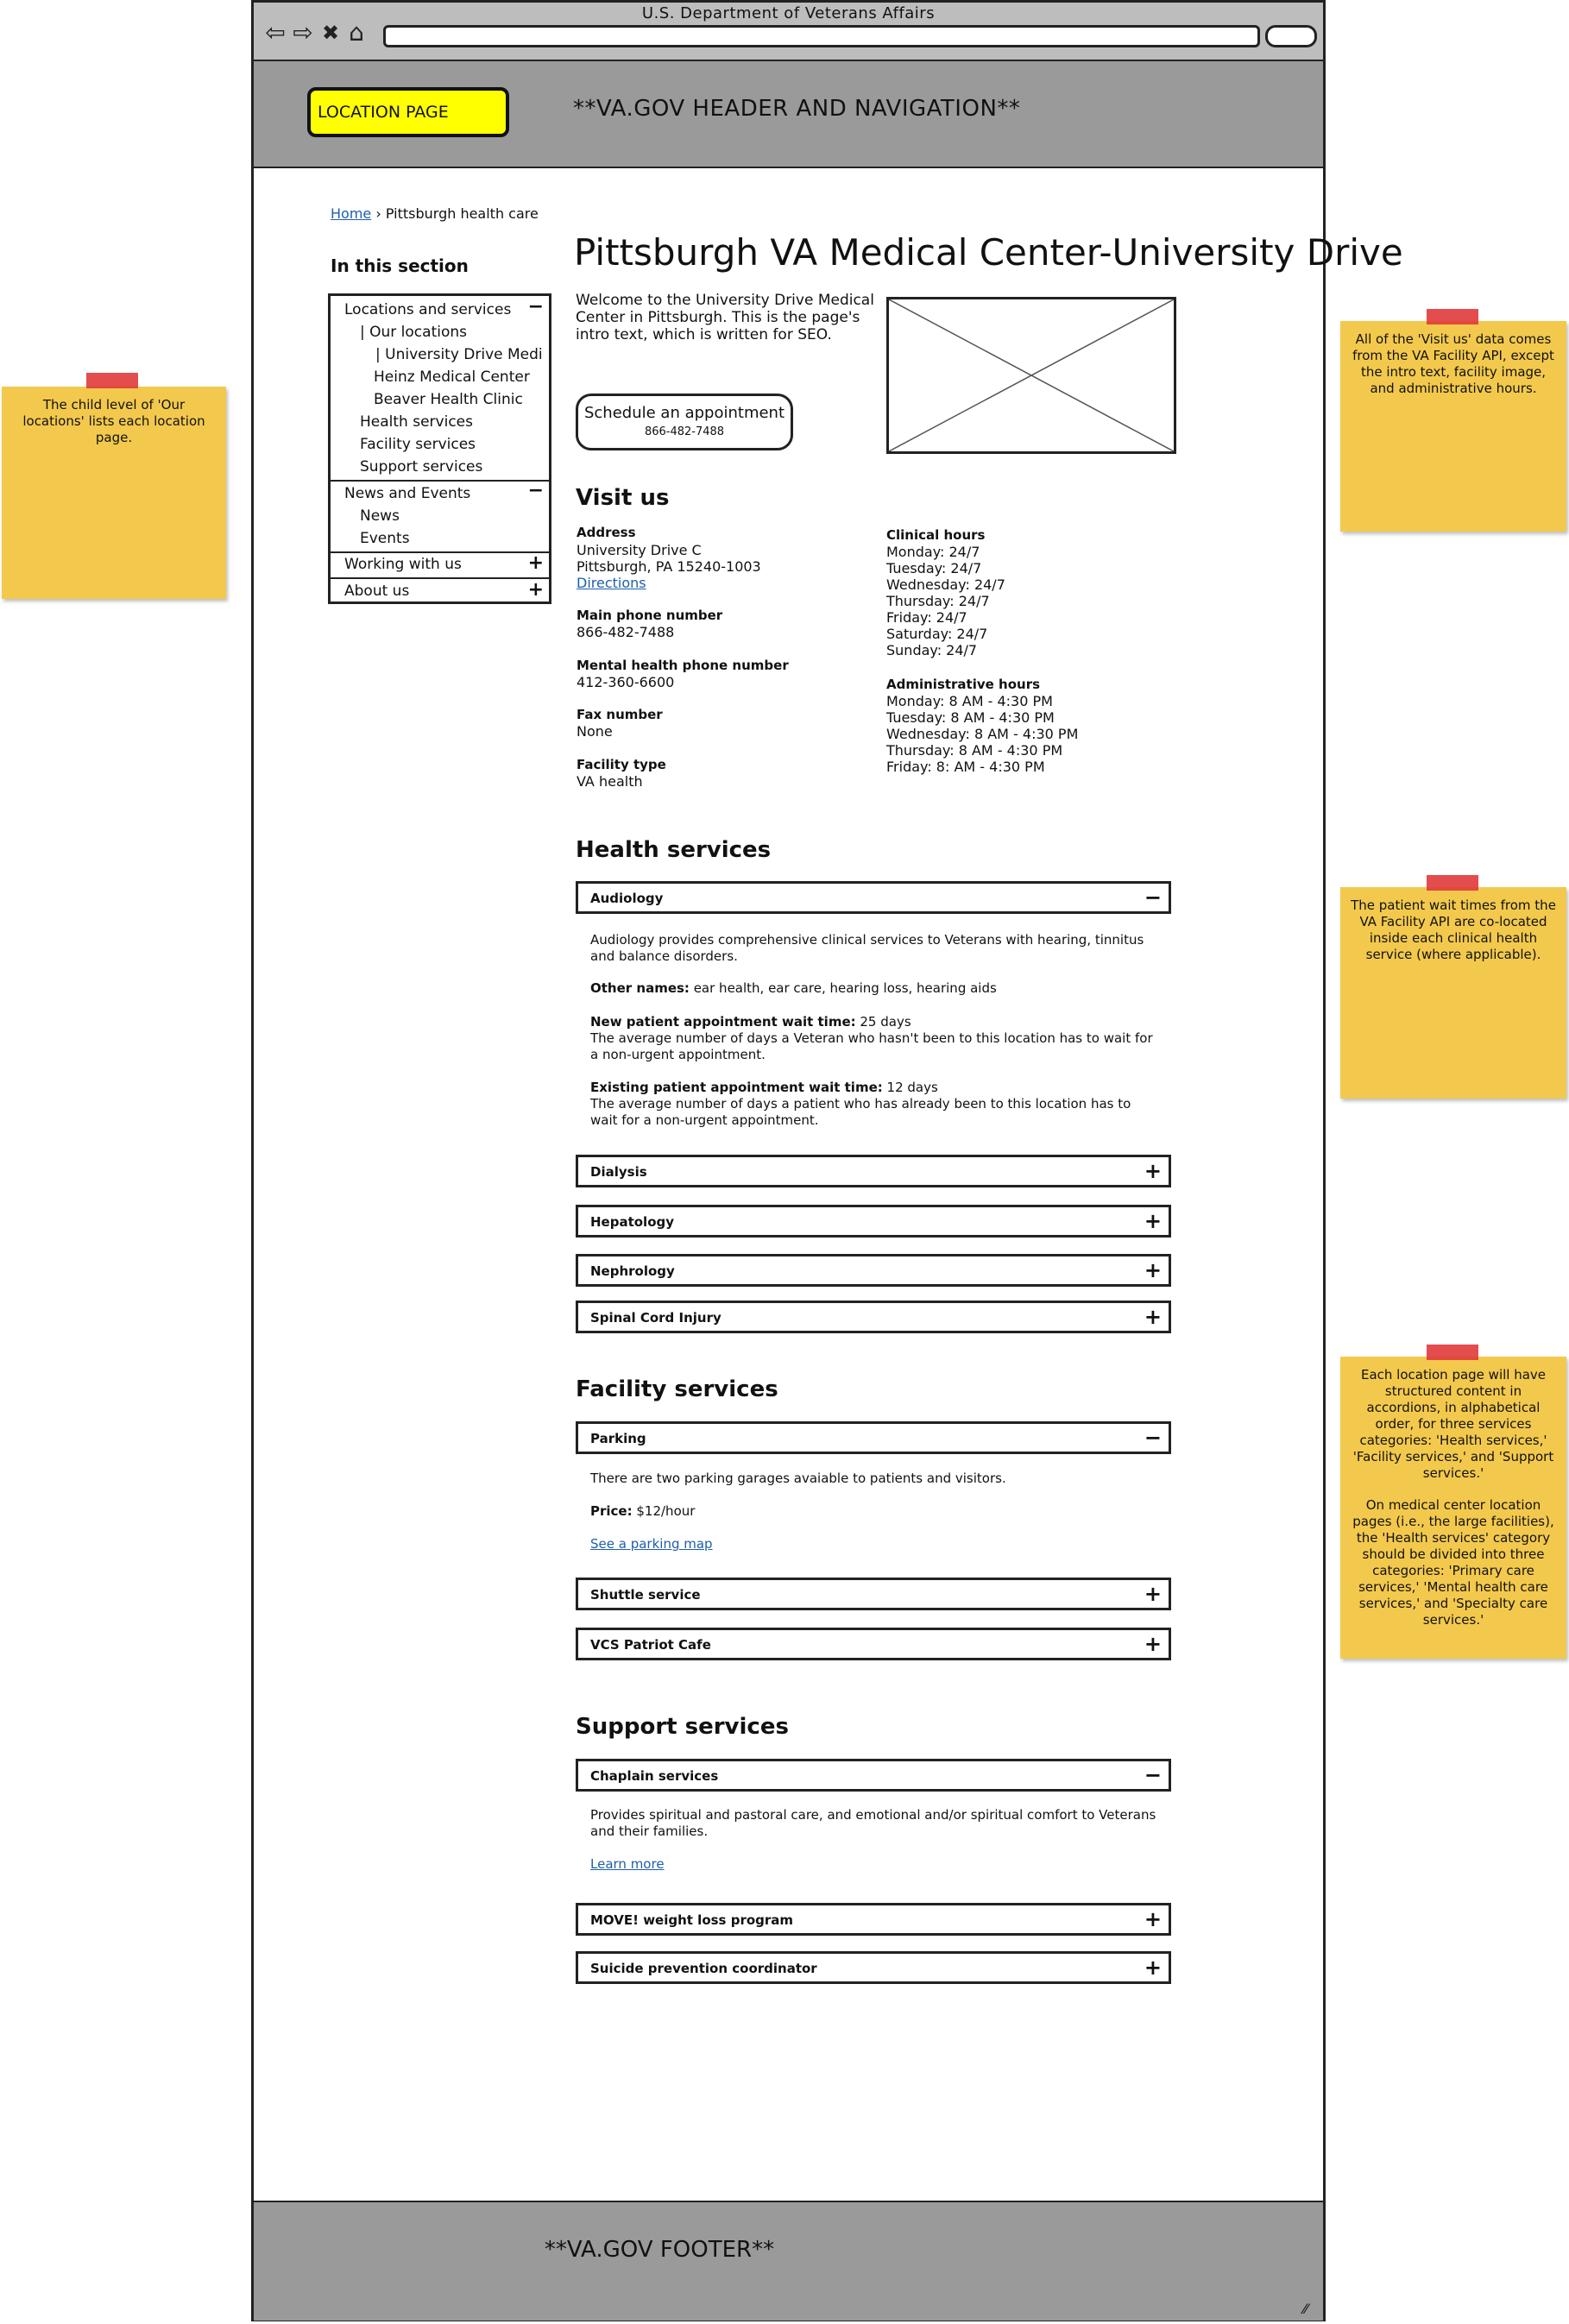 The height and width of the screenshot is (2324, 1569). I want to click on sidebar-item-events: Events, so click(385, 538).